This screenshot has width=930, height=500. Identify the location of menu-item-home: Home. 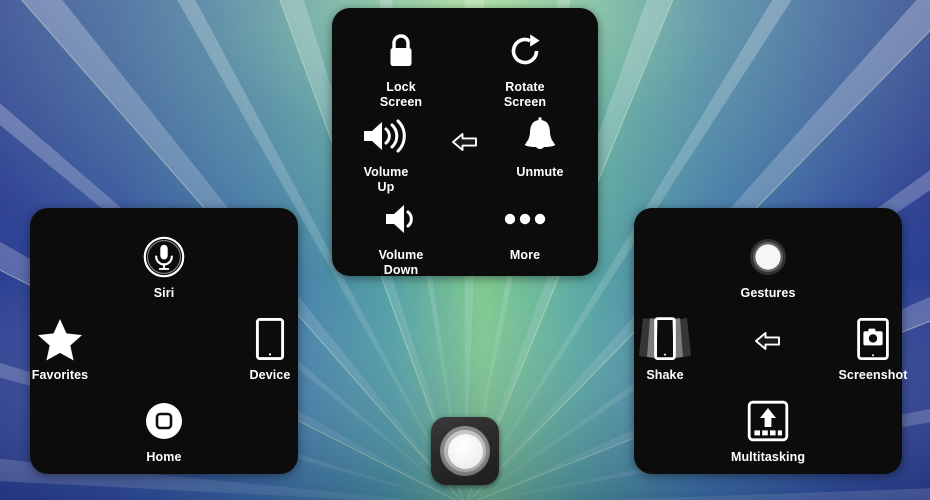
(164, 431).